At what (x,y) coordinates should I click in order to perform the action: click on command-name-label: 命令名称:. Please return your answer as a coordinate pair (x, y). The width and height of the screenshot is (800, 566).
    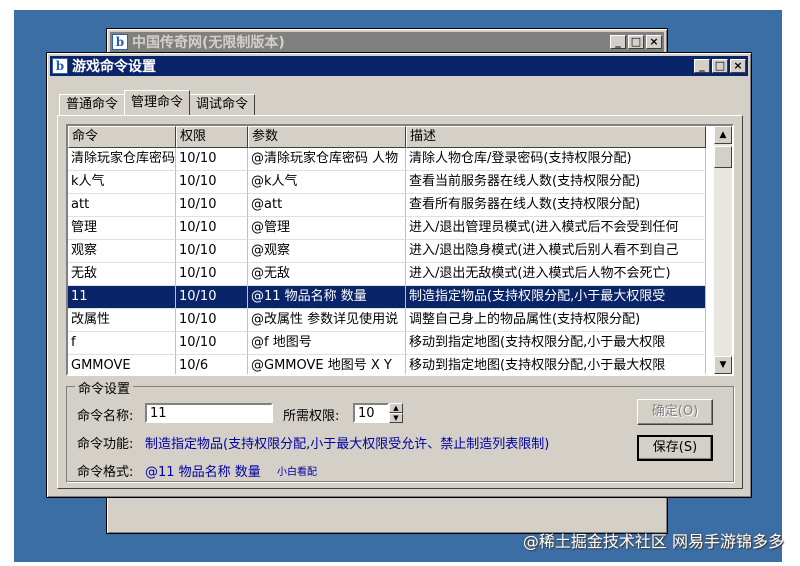
    Looking at the image, I should click on (105, 416).